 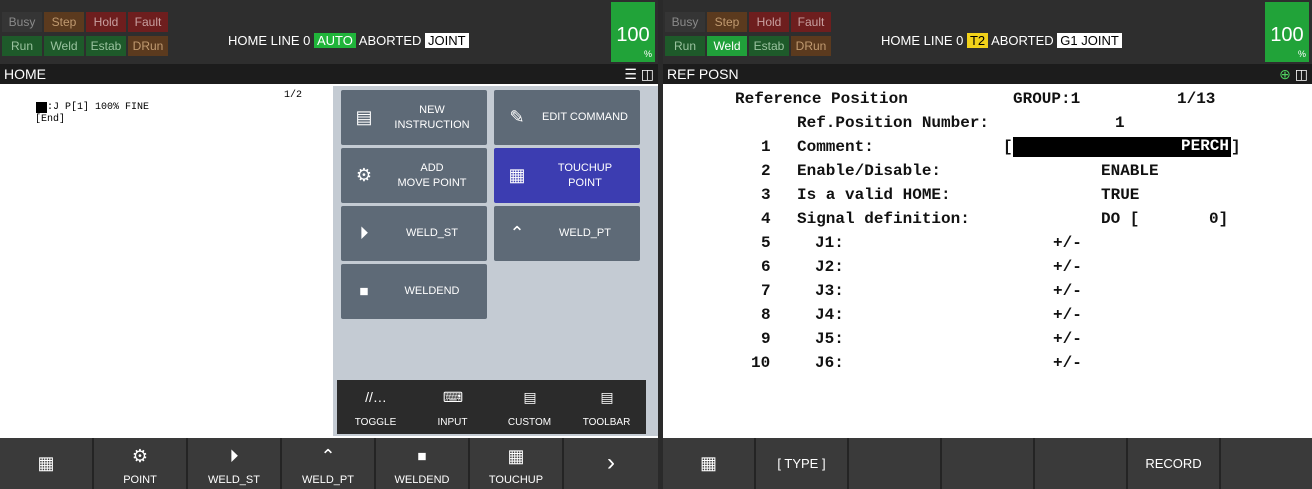 I want to click on comment-label: Comment:, so click(x=835, y=147).